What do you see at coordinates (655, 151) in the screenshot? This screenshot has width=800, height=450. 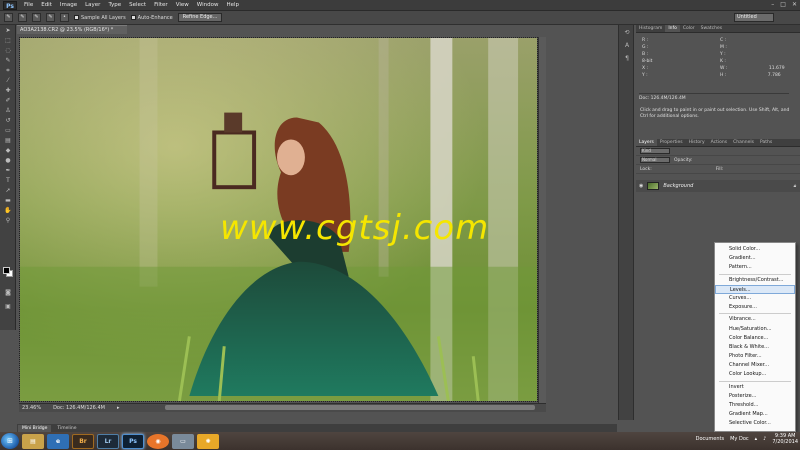 I see `layer-kind-filter: Kind` at bounding box center [655, 151].